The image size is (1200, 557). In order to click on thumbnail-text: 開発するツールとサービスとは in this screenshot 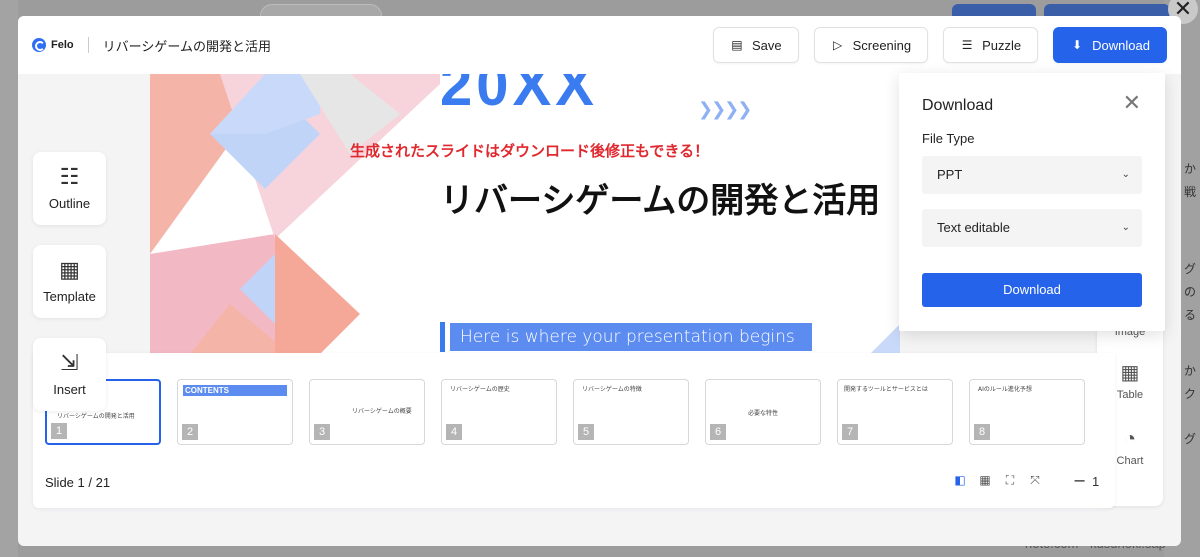, I will do `click(886, 389)`.